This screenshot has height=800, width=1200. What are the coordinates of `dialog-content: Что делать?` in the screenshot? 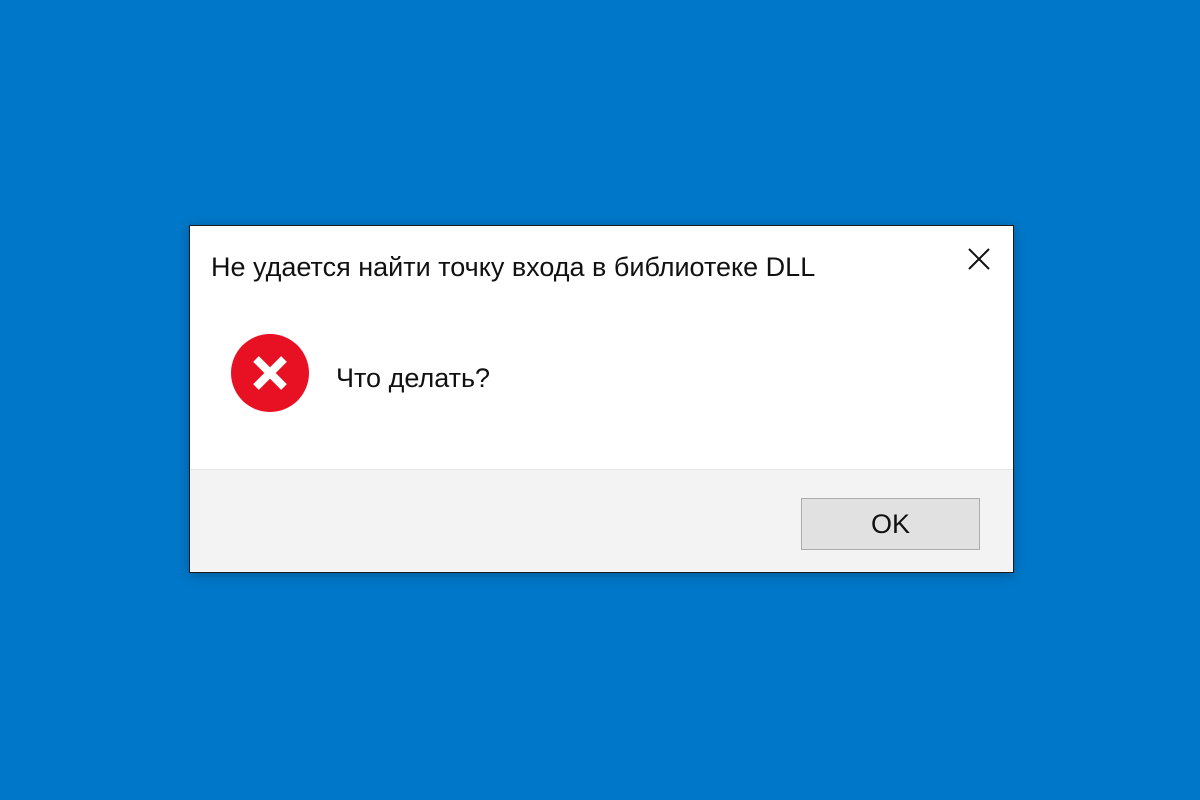 It's located at (601, 386).